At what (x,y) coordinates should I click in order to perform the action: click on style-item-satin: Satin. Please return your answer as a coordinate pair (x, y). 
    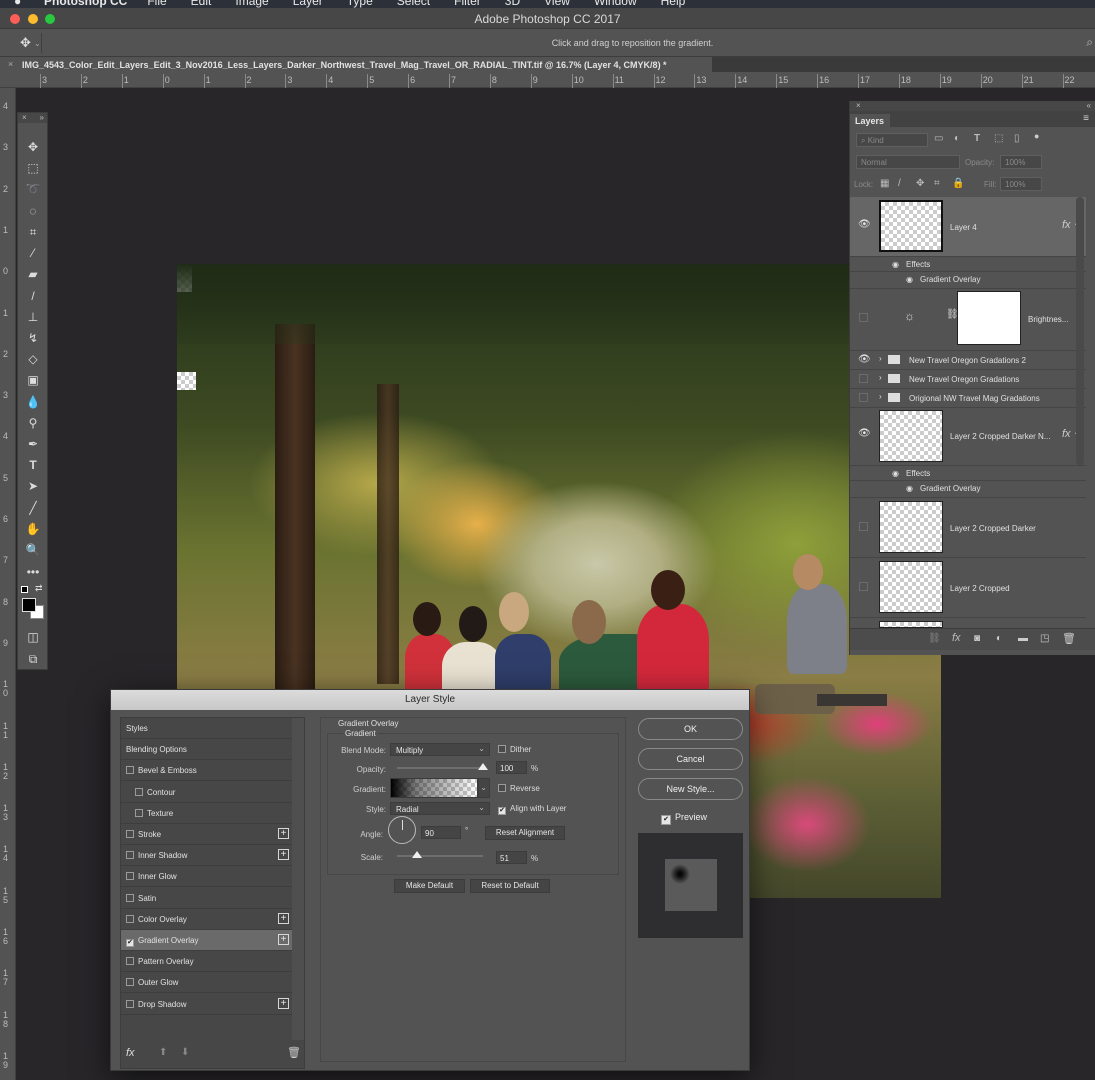
    Looking at the image, I should click on (207, 898).